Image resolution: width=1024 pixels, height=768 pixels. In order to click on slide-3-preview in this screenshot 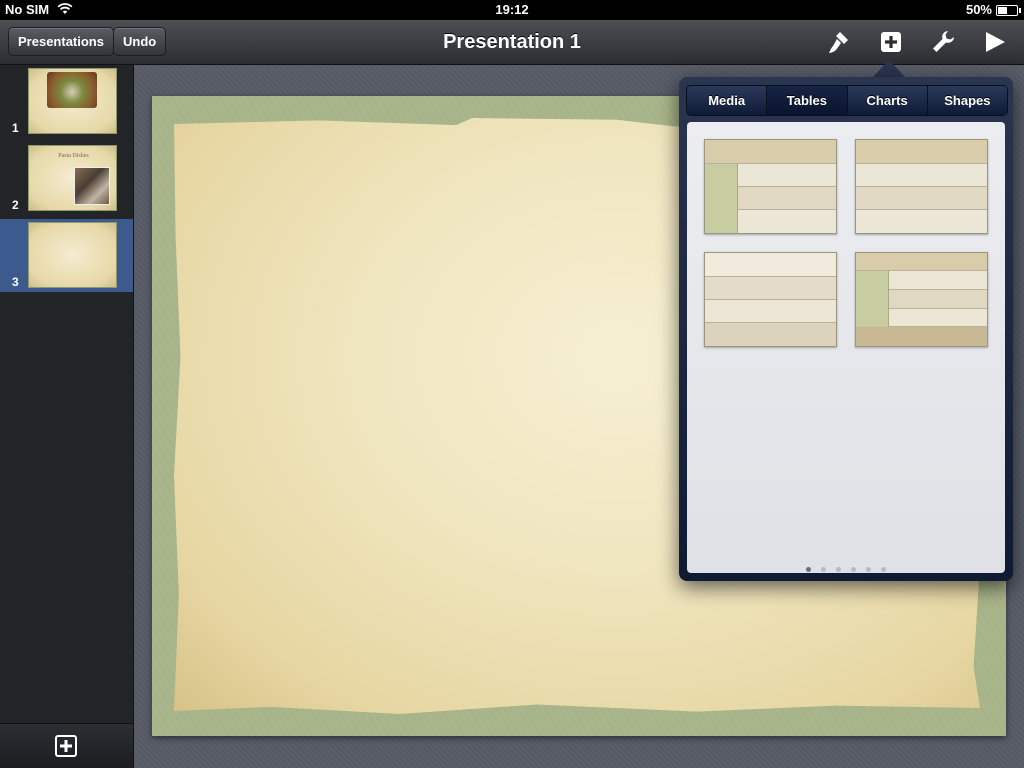, I will do `click(72, 255)`.